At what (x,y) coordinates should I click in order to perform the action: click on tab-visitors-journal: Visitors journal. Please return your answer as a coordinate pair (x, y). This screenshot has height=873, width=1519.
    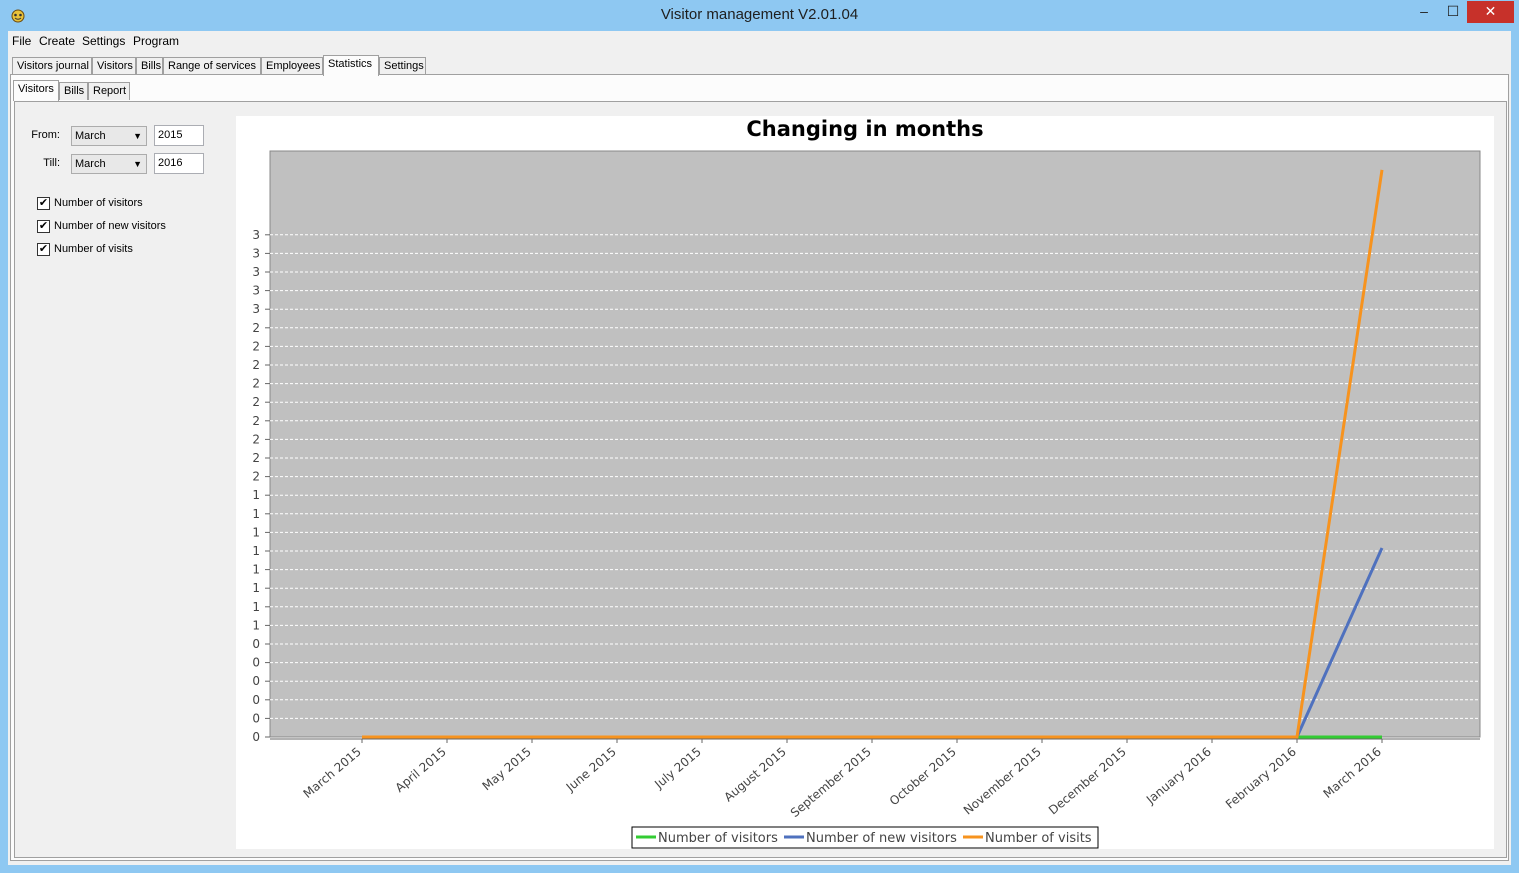
    Looking at the image, I should click on (52, 66).